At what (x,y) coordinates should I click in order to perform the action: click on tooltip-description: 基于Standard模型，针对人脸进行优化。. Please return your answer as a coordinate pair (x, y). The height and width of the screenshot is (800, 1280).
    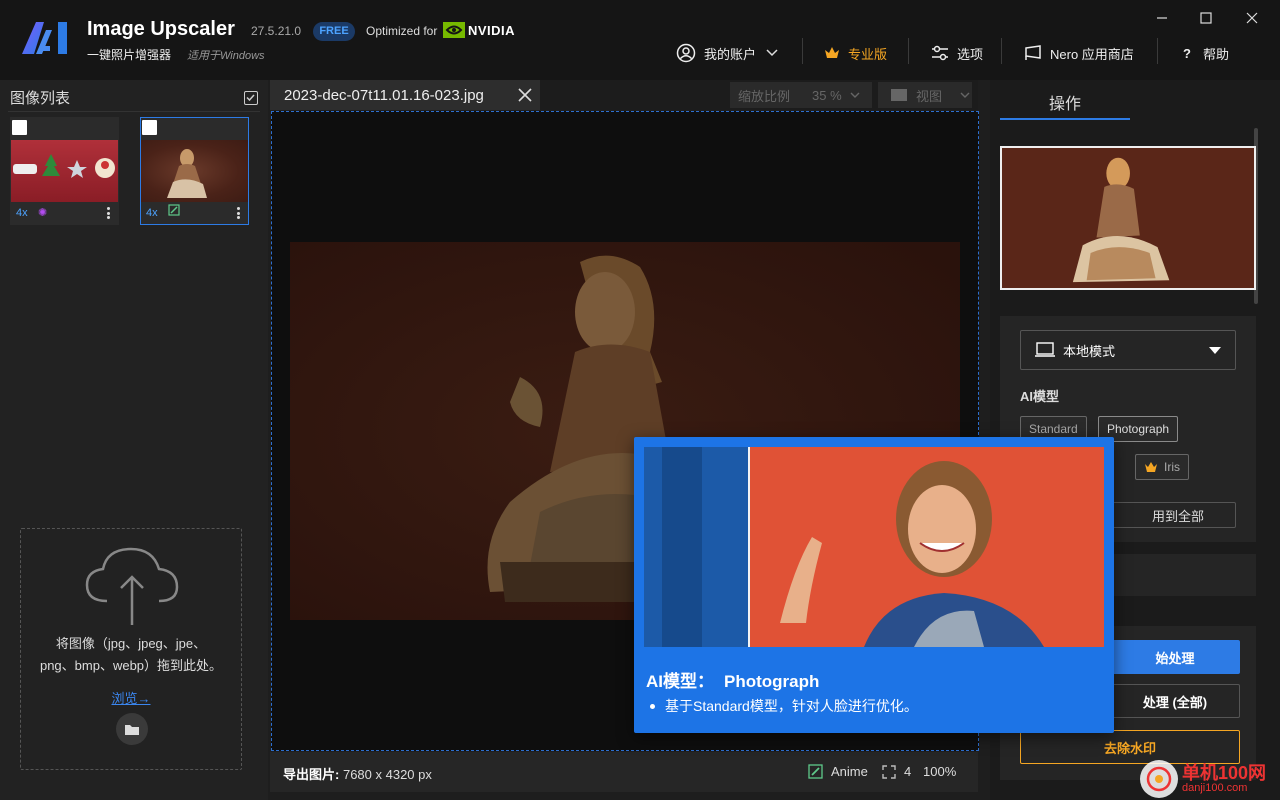
    Looking at the image, I should click on (782, 706).